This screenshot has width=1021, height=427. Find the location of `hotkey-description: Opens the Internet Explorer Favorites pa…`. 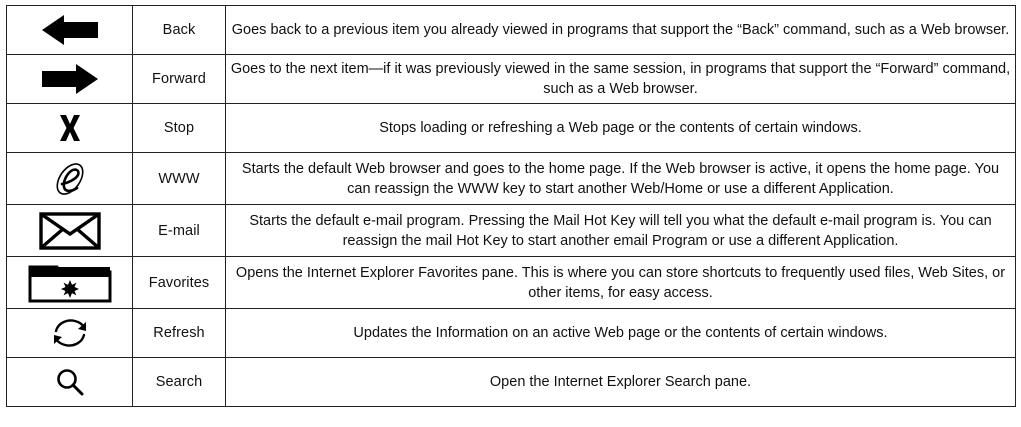

hotkey-description: Opens the Internet Explorer Favorites pa… is located at coordinates (620, 282).